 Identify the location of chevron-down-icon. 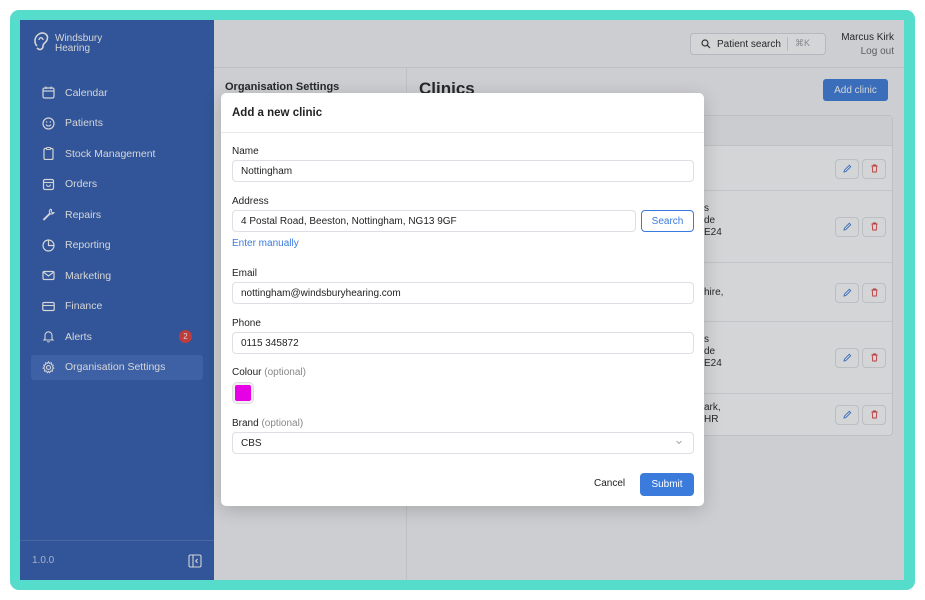
(679, 443).